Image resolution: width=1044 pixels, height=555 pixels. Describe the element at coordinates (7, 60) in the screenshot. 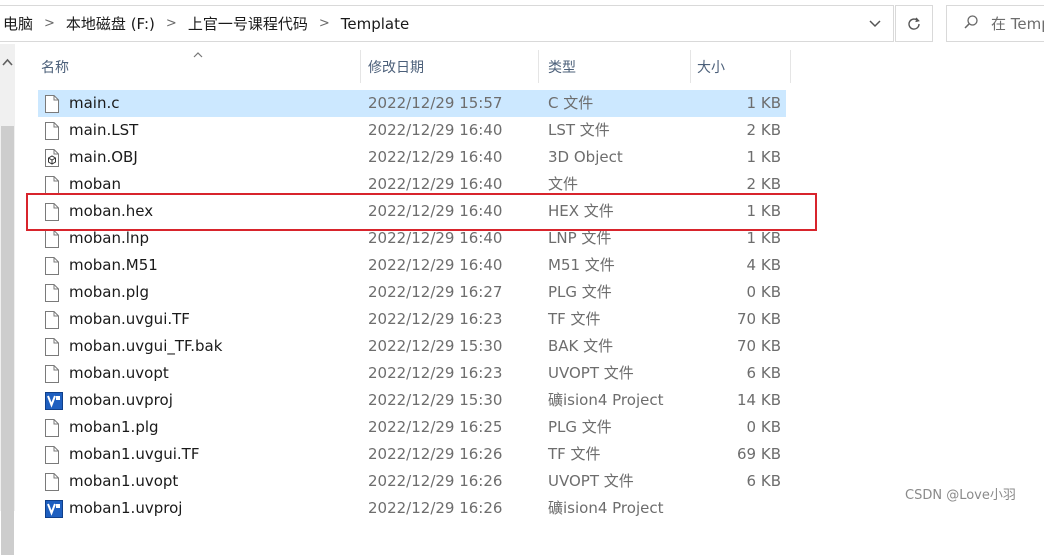

I see `scroll-up-icon` at that location.